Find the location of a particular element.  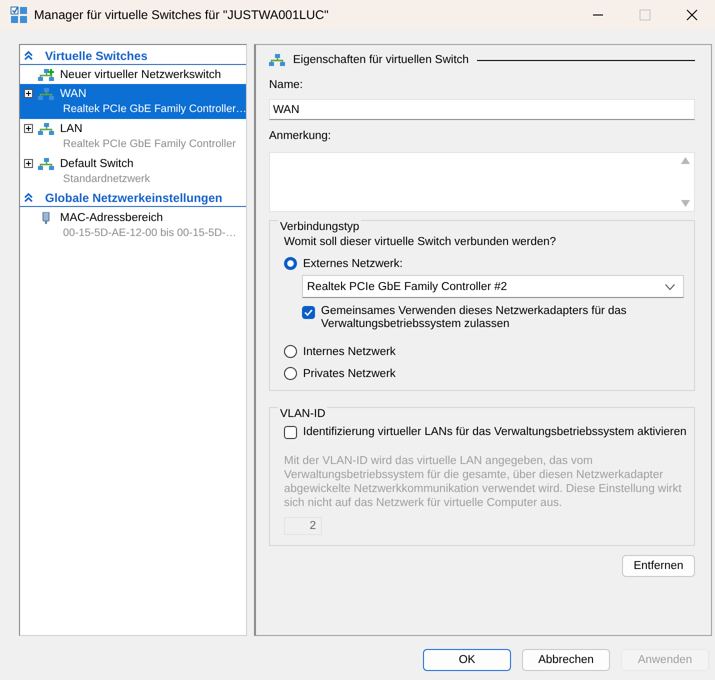

check-icon is located at coordinates (308, 312).